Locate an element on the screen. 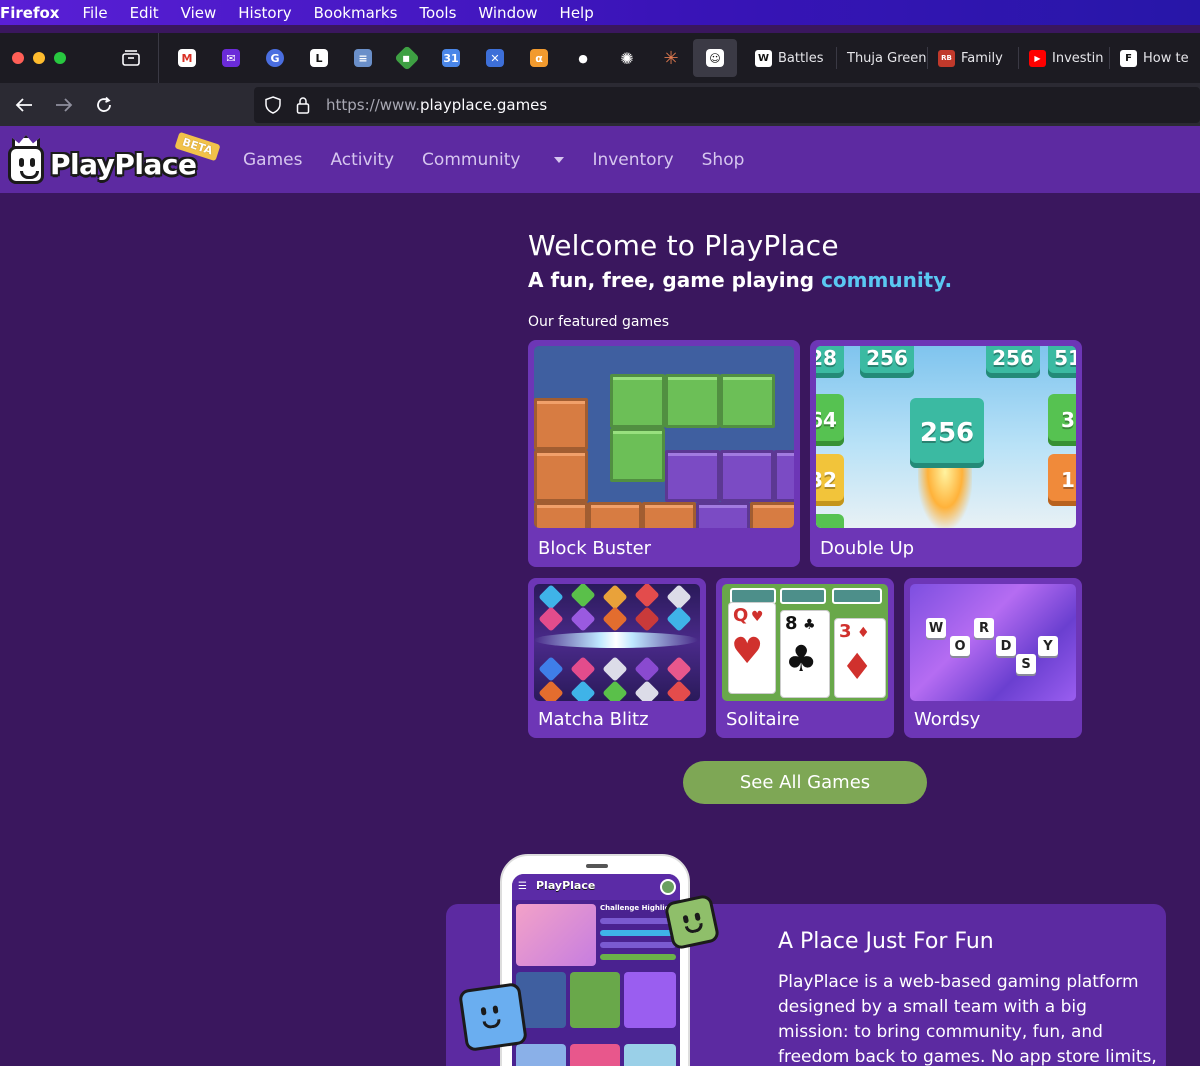 The width and height of the screenshot is (1200, 1066). game-title: Matcha Blitz is located at coordinates (593, 719).